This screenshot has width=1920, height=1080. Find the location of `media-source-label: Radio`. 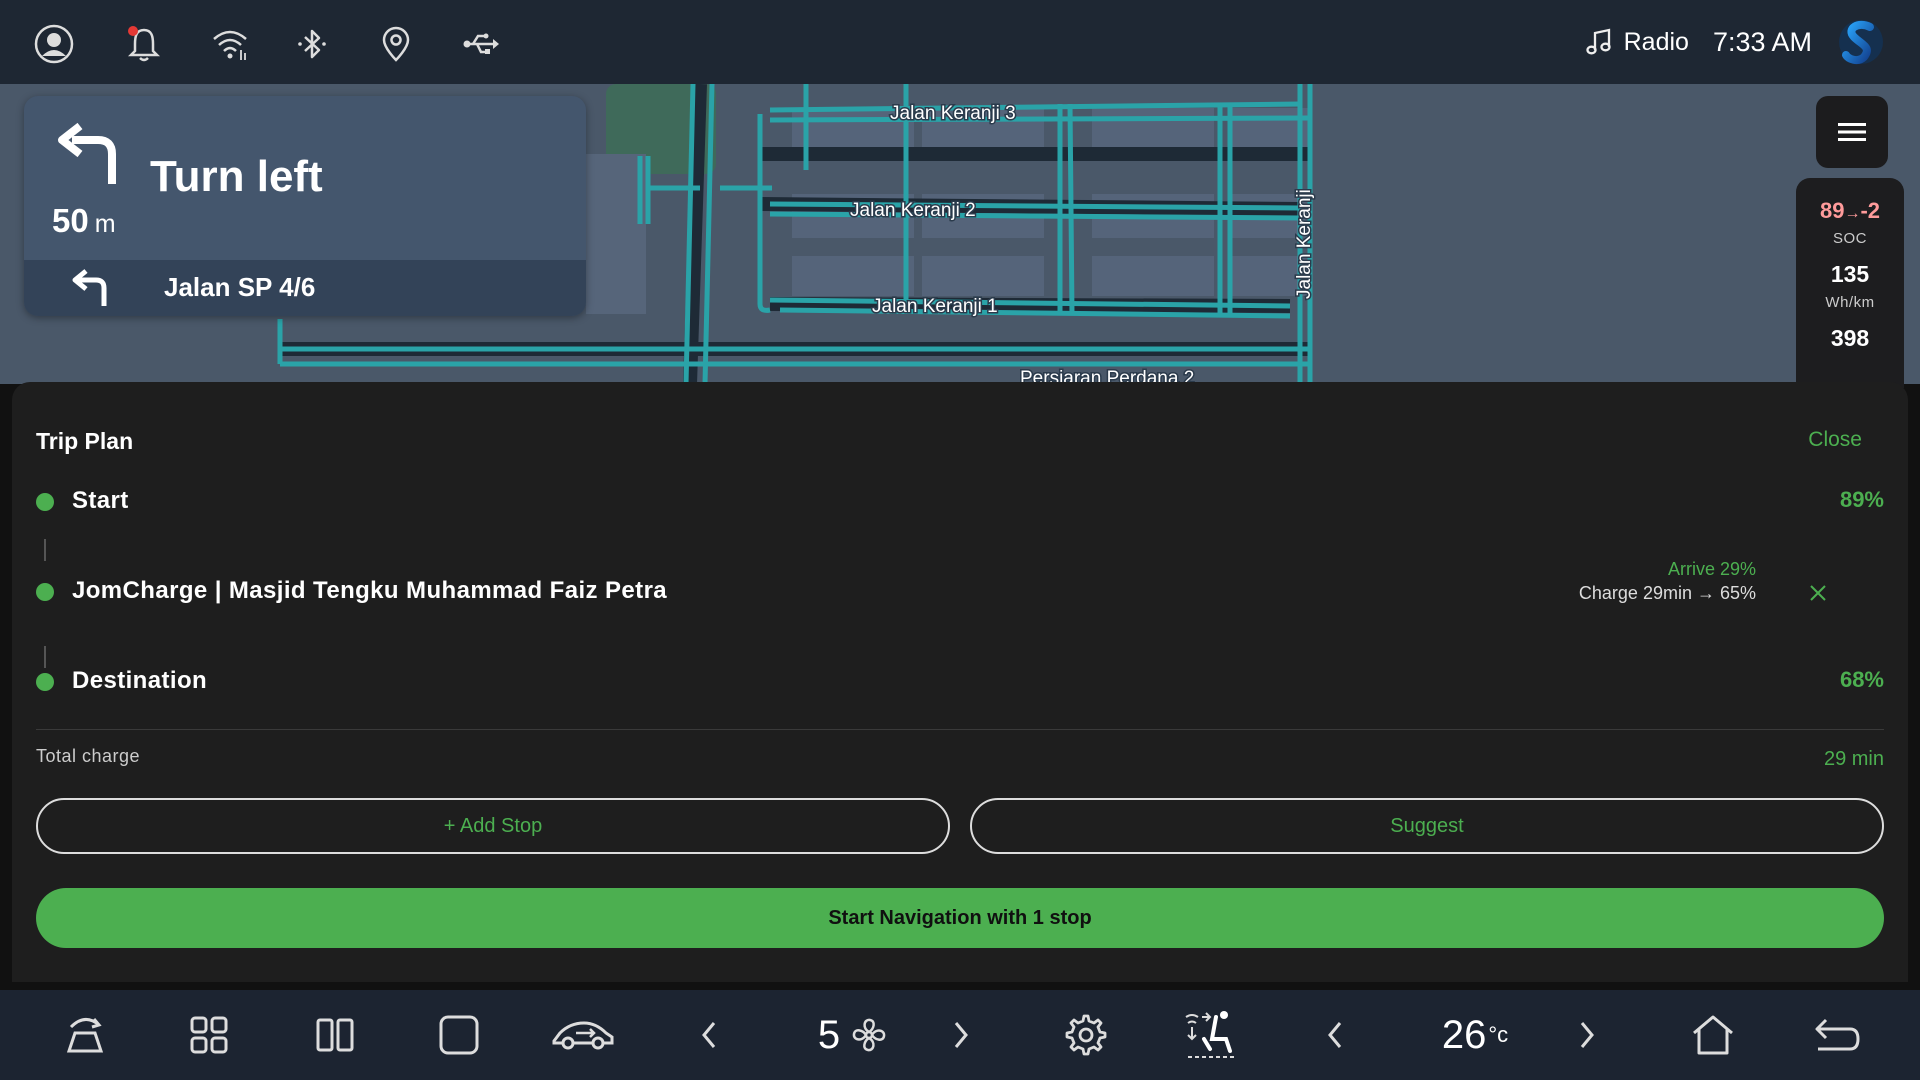

media-source-label: Radio is located at coordinates (1656, 41).